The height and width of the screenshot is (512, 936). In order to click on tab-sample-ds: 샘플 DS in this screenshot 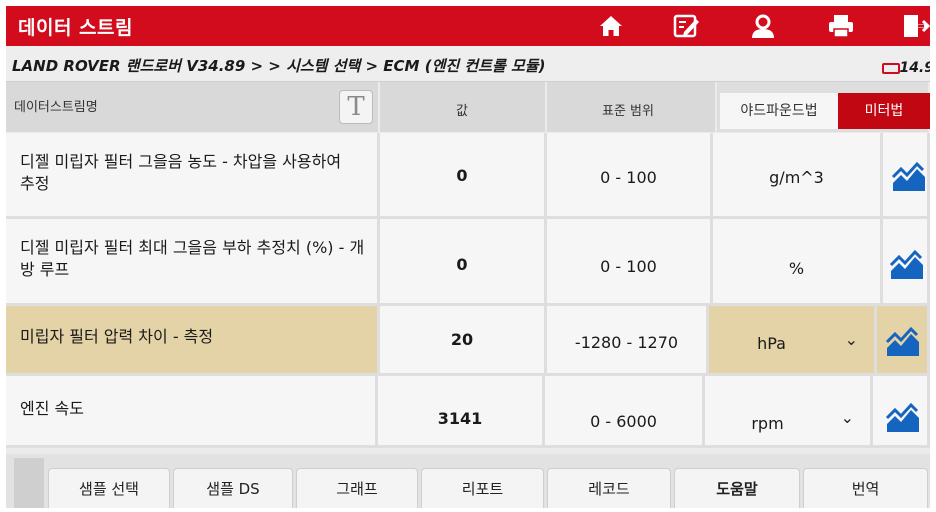, I will do `click(233, 488)`.